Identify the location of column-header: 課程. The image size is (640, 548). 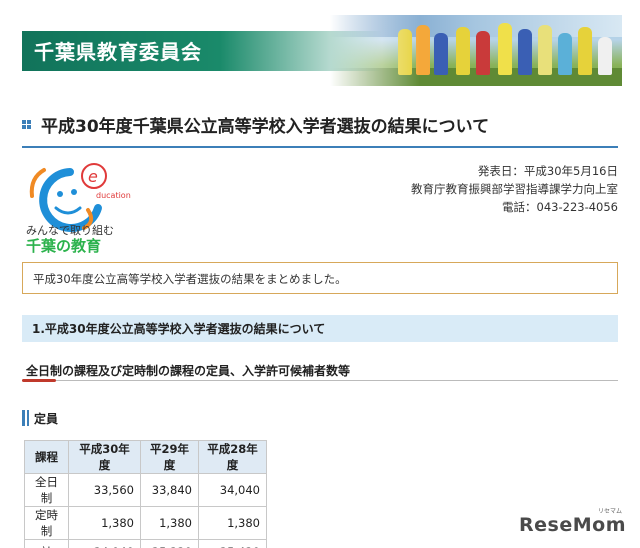
(46, 457).